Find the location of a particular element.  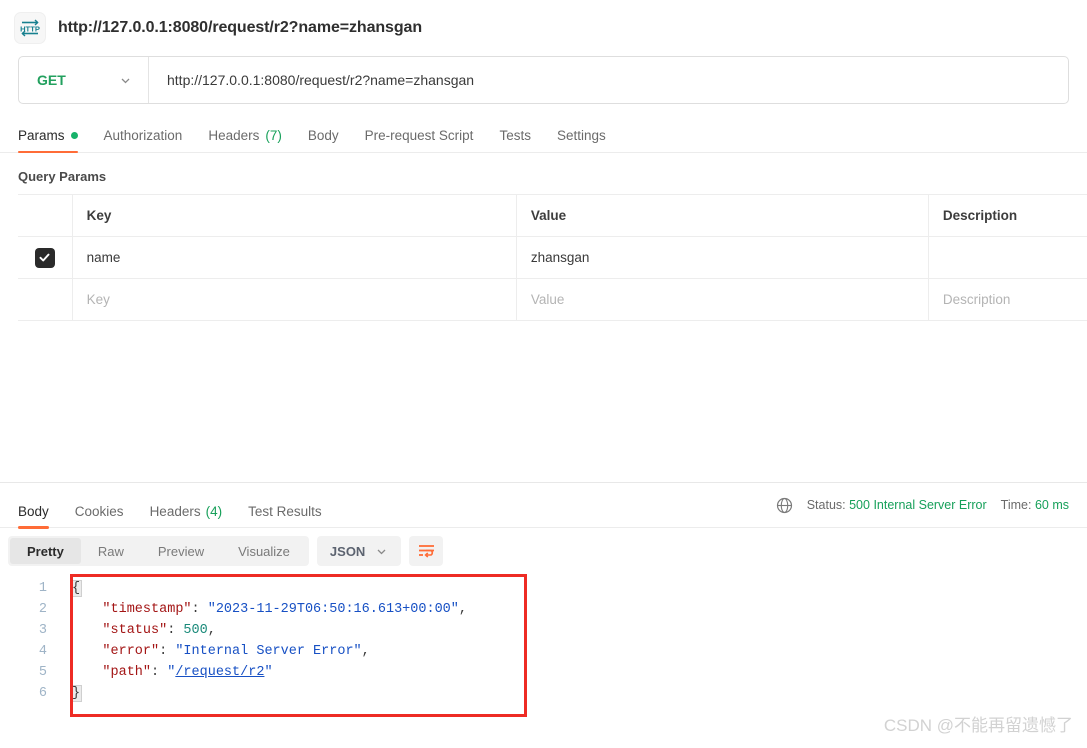

code-token-brace: { is located at coordinates (76, 588).